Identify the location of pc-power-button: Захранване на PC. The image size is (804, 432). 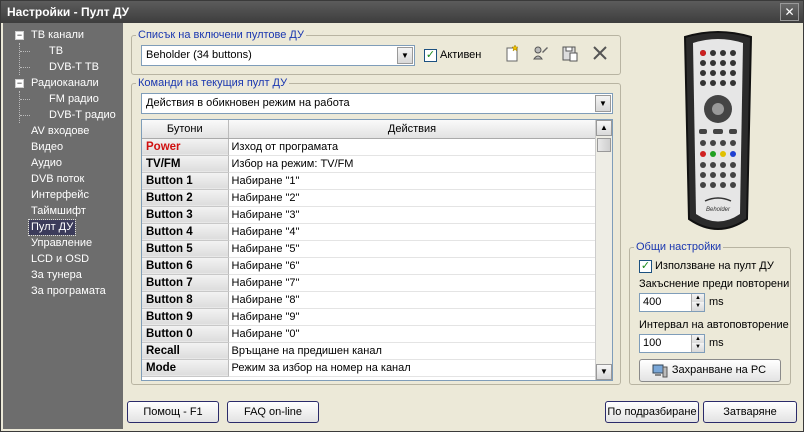
(710, 370).